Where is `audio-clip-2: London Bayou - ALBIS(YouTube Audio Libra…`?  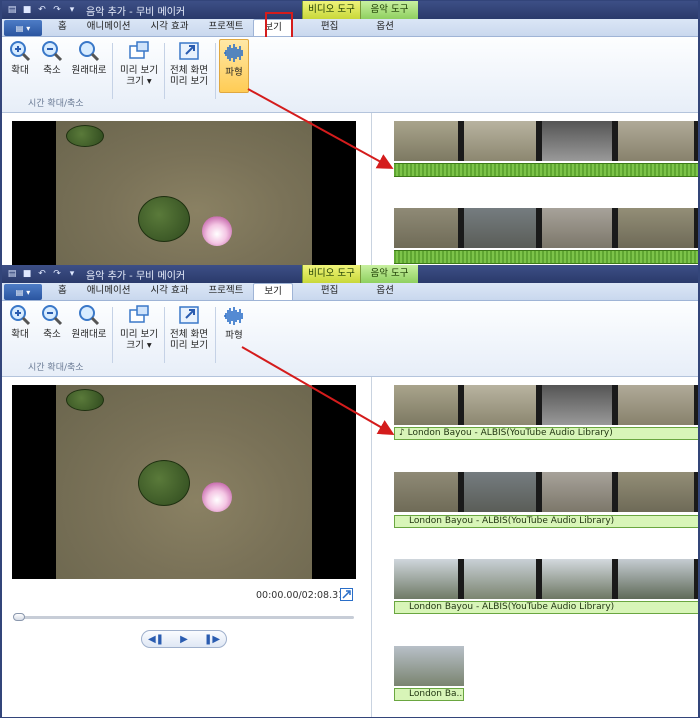
audio-clip-2: London Bayou - ALBIS(YouTube Audio Libra… is located at coordinates (546, 521).